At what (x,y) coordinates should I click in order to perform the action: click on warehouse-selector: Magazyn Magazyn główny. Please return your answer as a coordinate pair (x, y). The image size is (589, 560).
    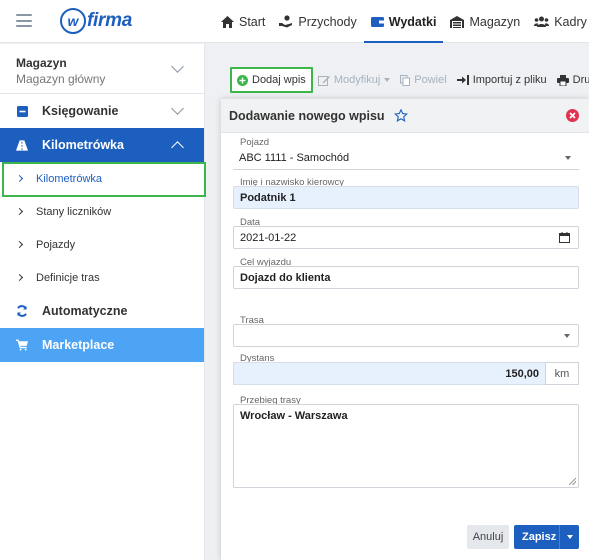
    Looking at the image, I should click on (102, 69).